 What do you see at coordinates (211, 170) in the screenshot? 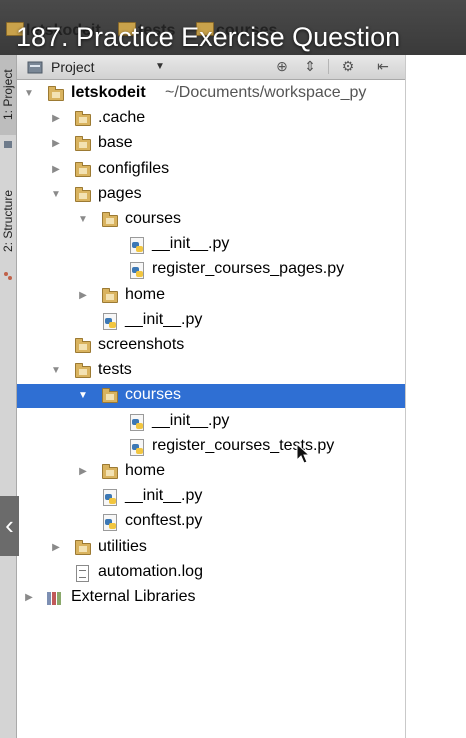
I see `tree-folder-item: ▶ configfiles` at bounding box center [211, 170].